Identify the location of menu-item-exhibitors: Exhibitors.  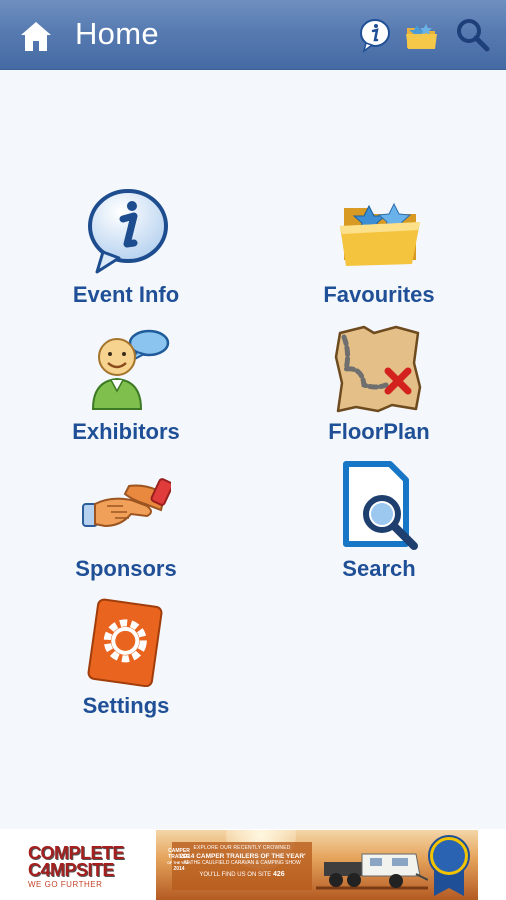
(126, 384).